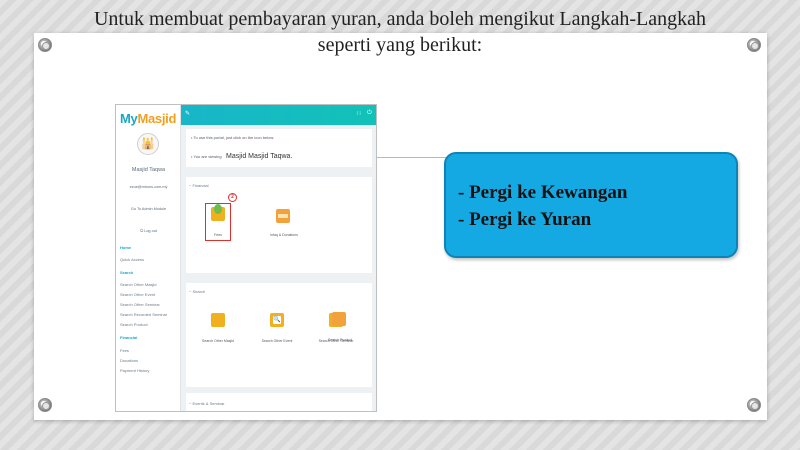 Image resolution: width=800 pixels, height=450 pixels. What do you see at coordinates (124, 350) in the screenshot?
I see `sidebar-nav-item: Fees` at bounding box center [124, 350].